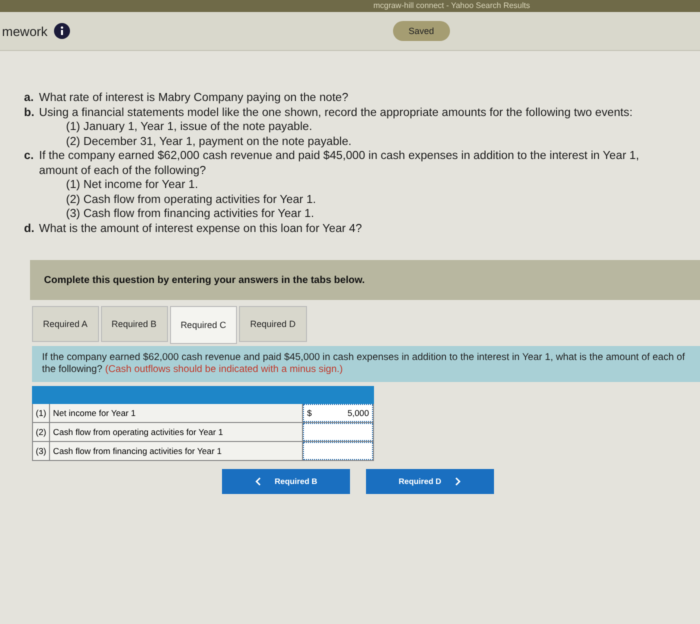 This screenshot has width=700, height=624. What do you see at coordinates (41, 451) in the screenshot?
I see `row-number: (3)` at bounding box center [41, 451].